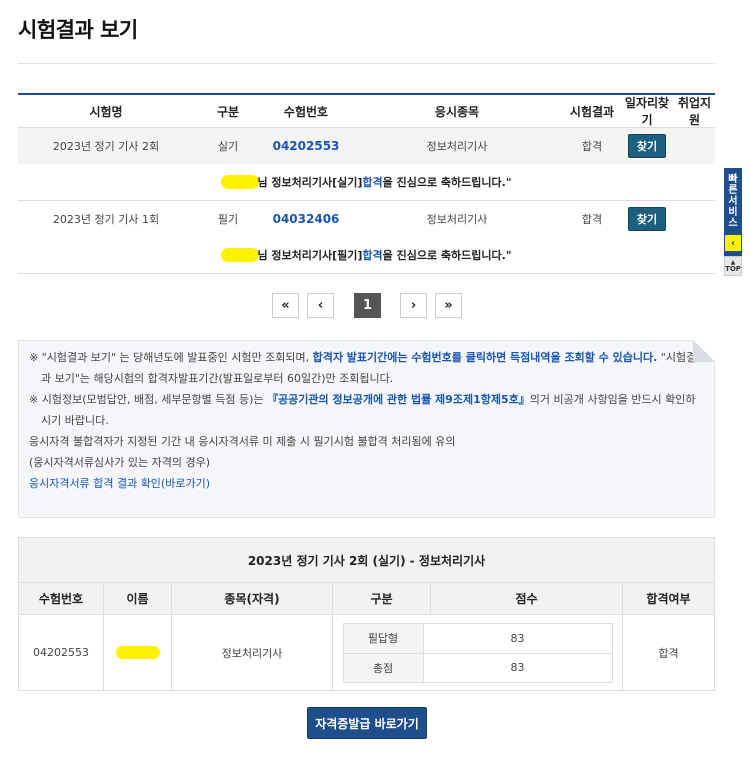  I want to click on page-title: 시험결과 보기, so click(78, 30).